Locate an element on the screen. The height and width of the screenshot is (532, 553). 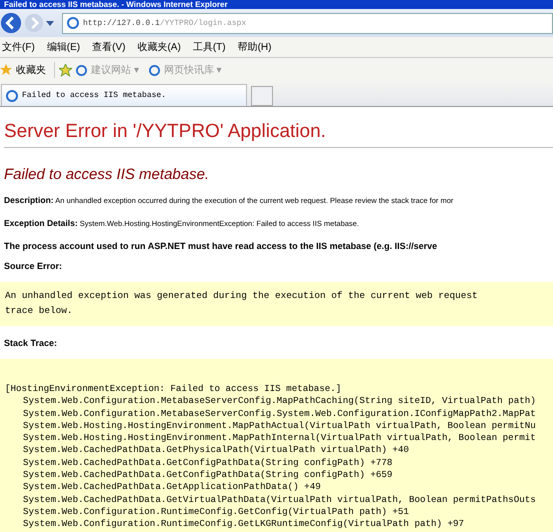
stack-trace-line: System.Web.Hosting.HostingEnvironment.MapPathInternal(VirtualPath virtualPath, Boolean permit is located at coordinates (279, 438).